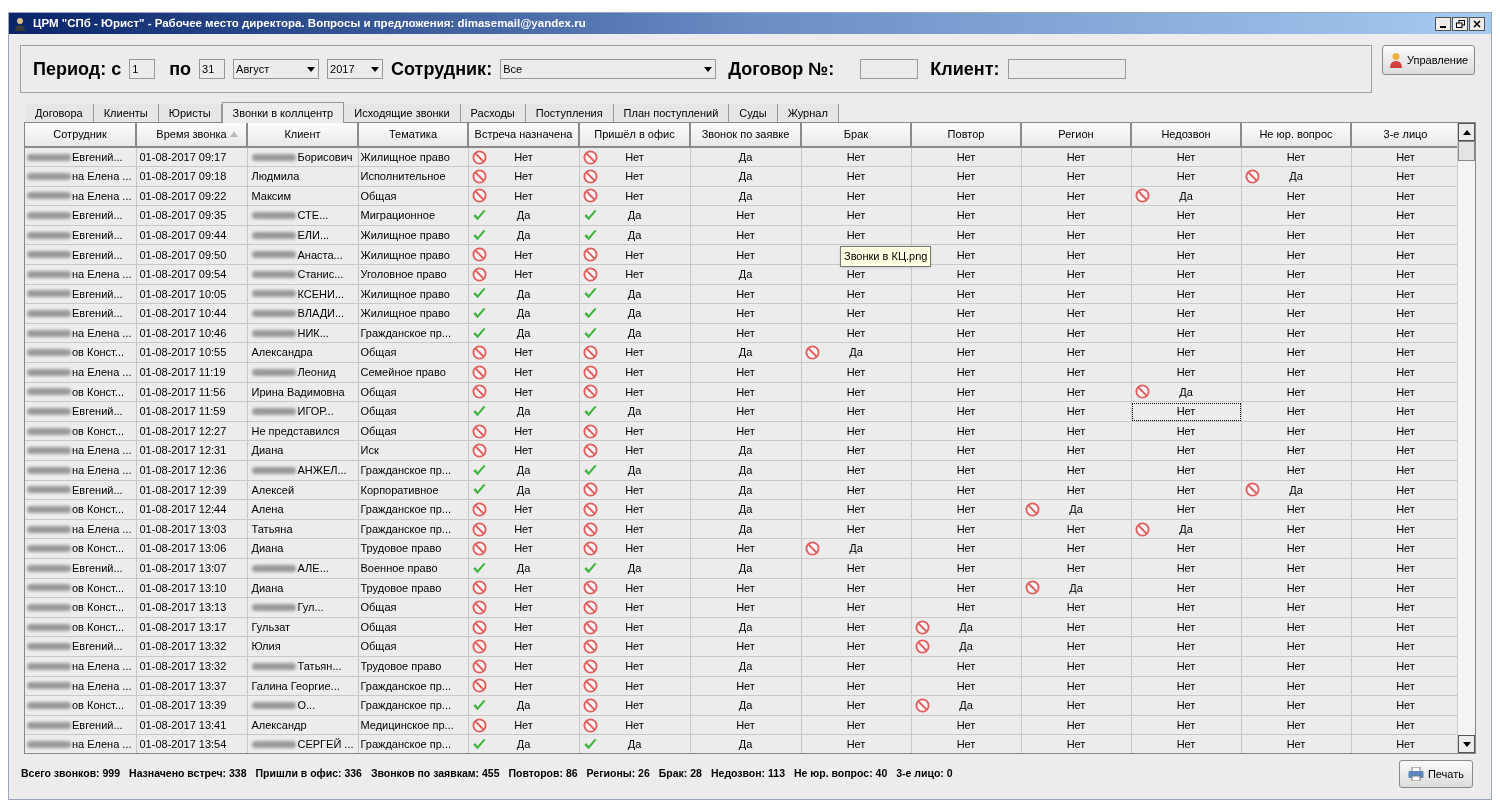 The width and height of the screenshot is (1500, 805). Describe the element at coordinates (378, 195) in the screenshot. I see `topic-cell-text: Общая` at that location.